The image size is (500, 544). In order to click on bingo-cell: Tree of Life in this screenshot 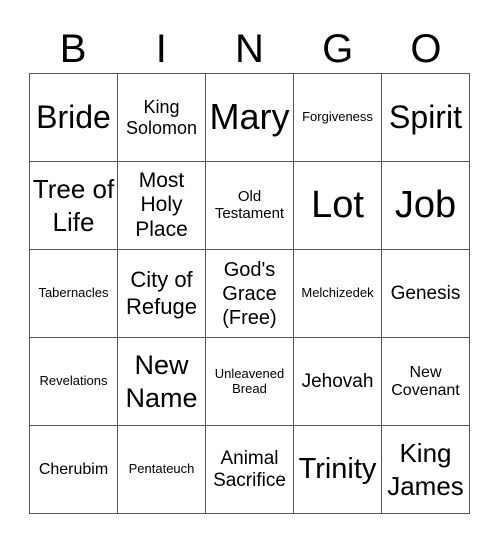, I will do `click(74, 206)`.